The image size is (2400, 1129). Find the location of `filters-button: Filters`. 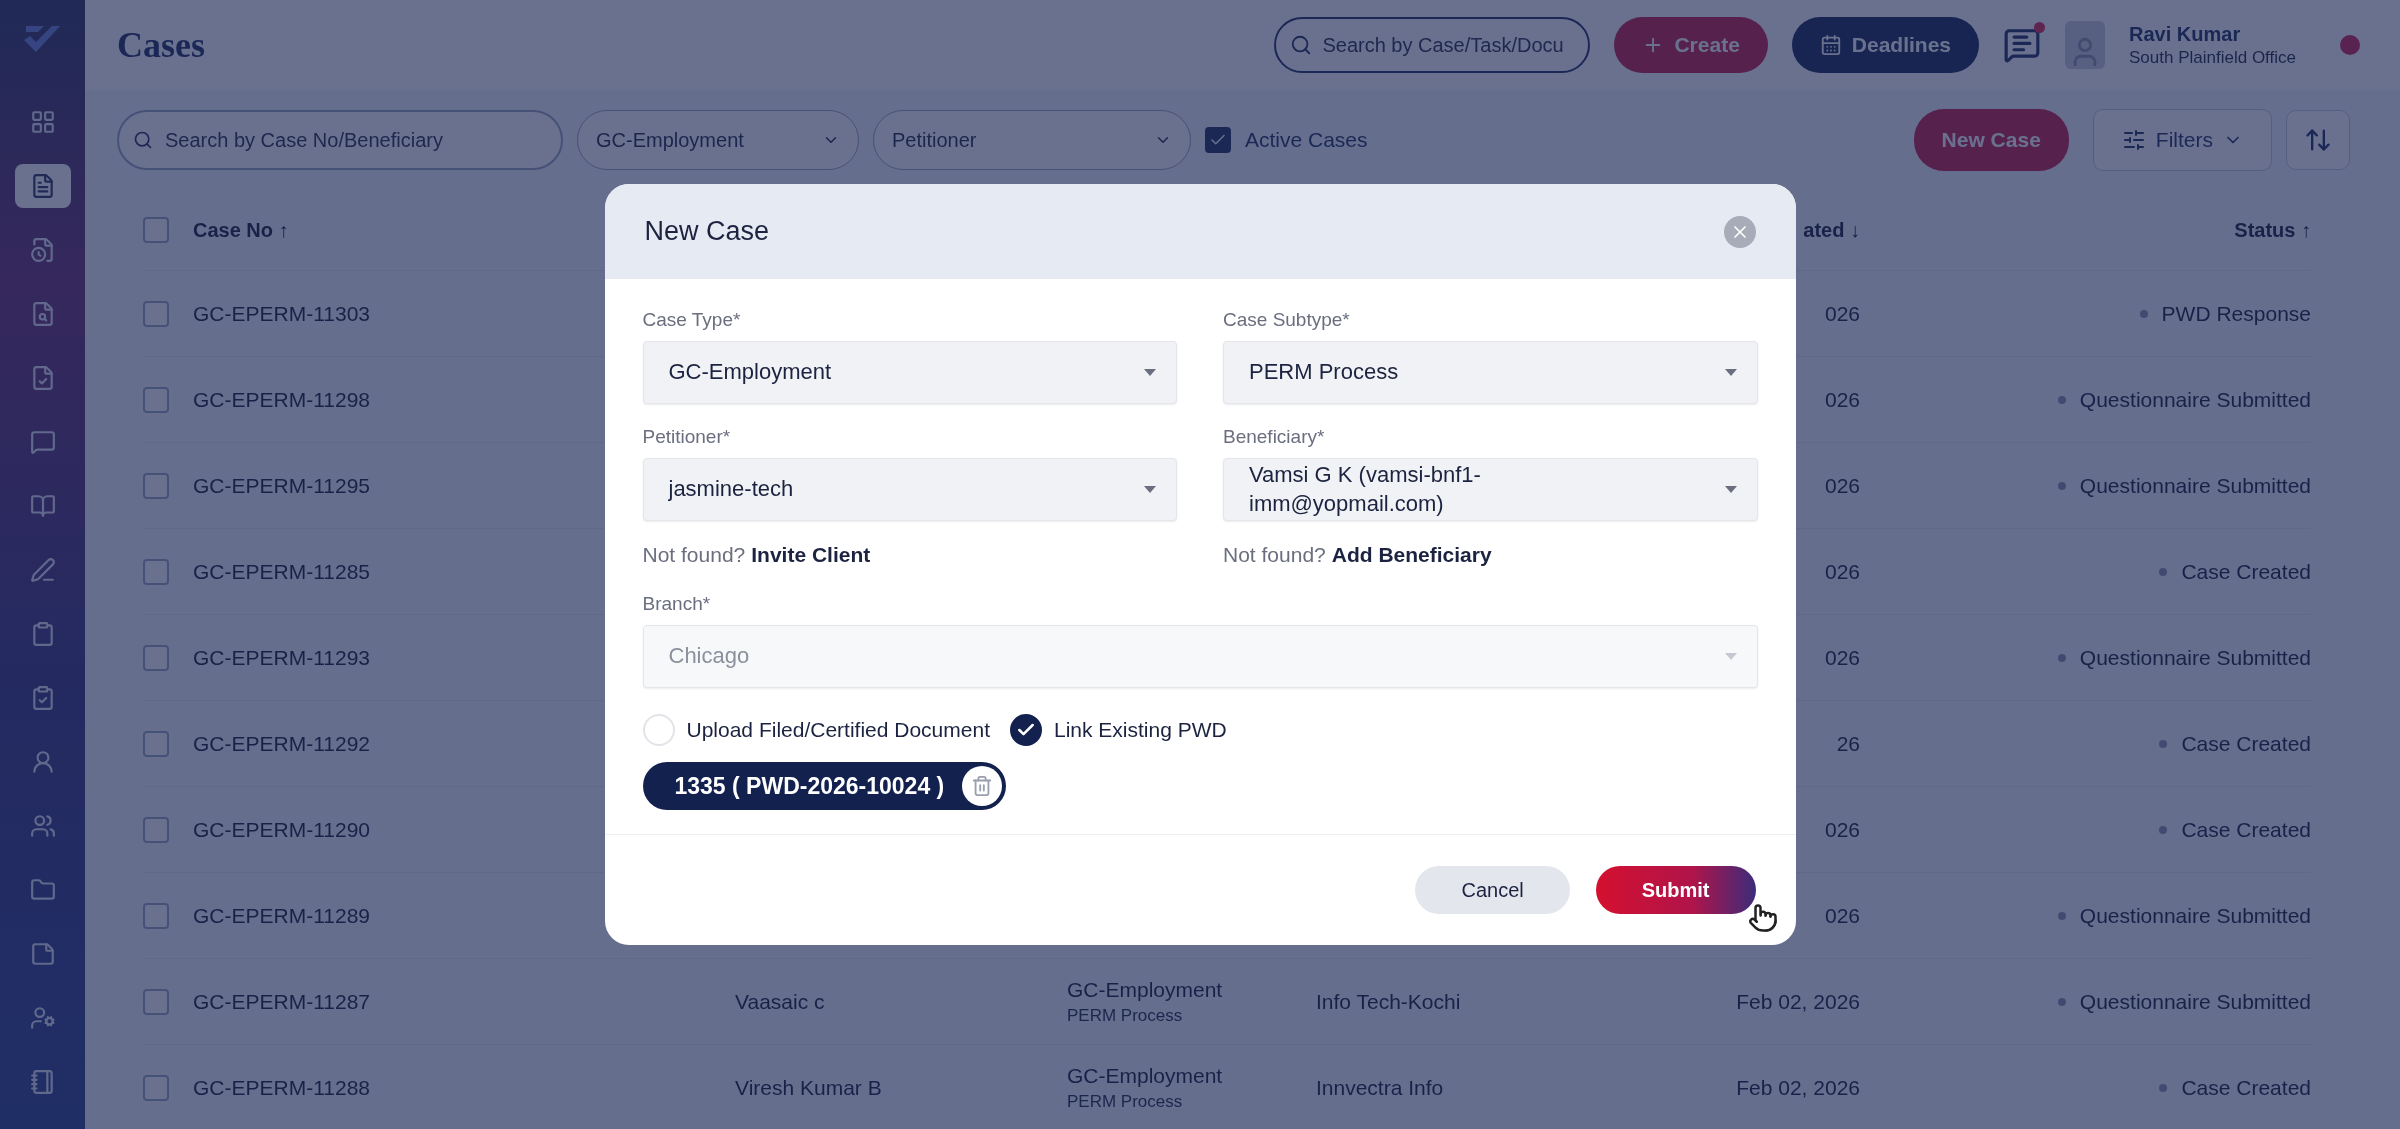

filters-button: Filters is located at coordinates (2182, 140).